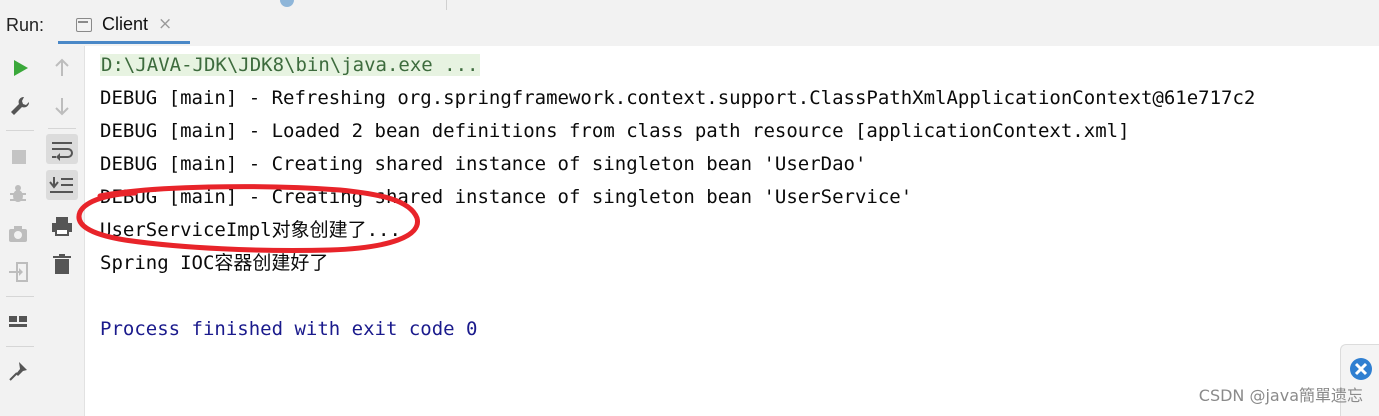  I want to click on run-toolbar-secondary, so click(62, 231).